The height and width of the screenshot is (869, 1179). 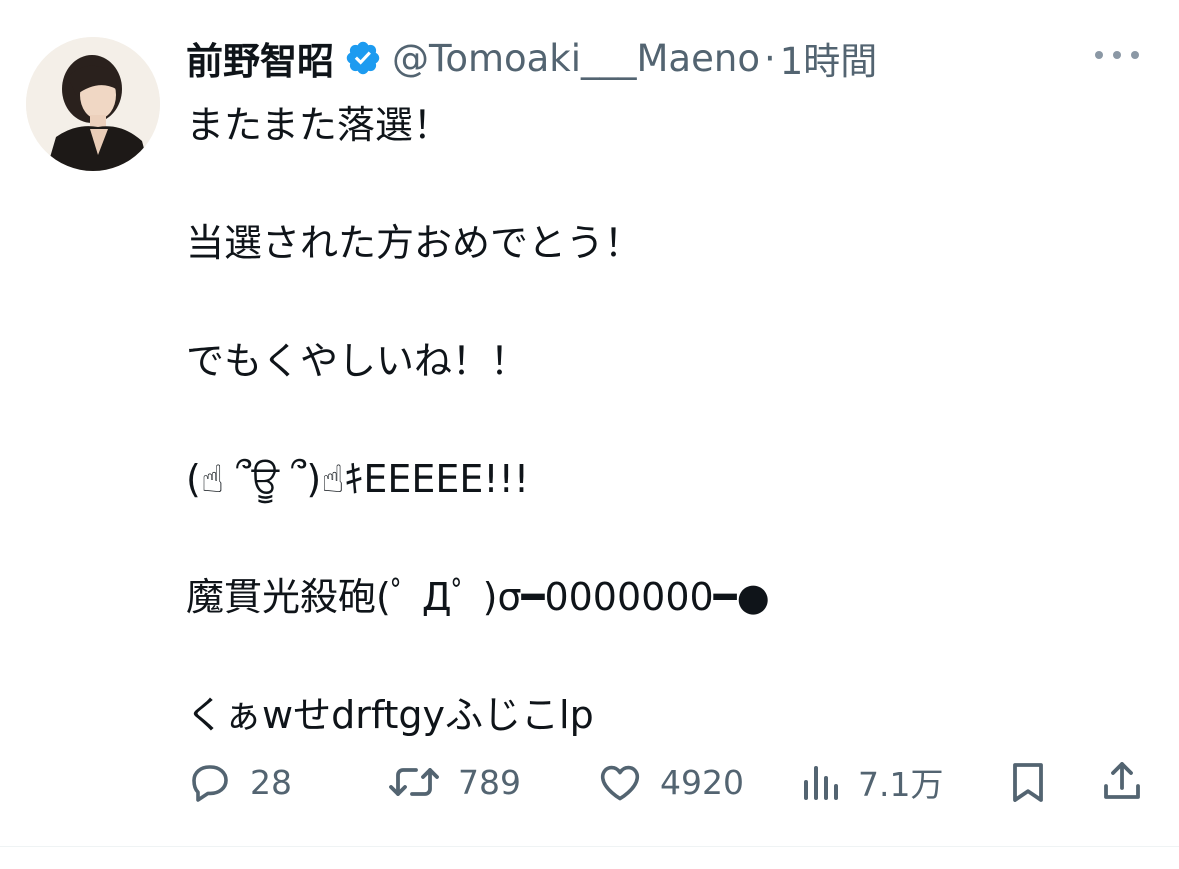 I want to click on tweet-line: 魔貫光殺砲(ﾟ Дﾟ )σ━0000000━●, so click(x=478, y=597).